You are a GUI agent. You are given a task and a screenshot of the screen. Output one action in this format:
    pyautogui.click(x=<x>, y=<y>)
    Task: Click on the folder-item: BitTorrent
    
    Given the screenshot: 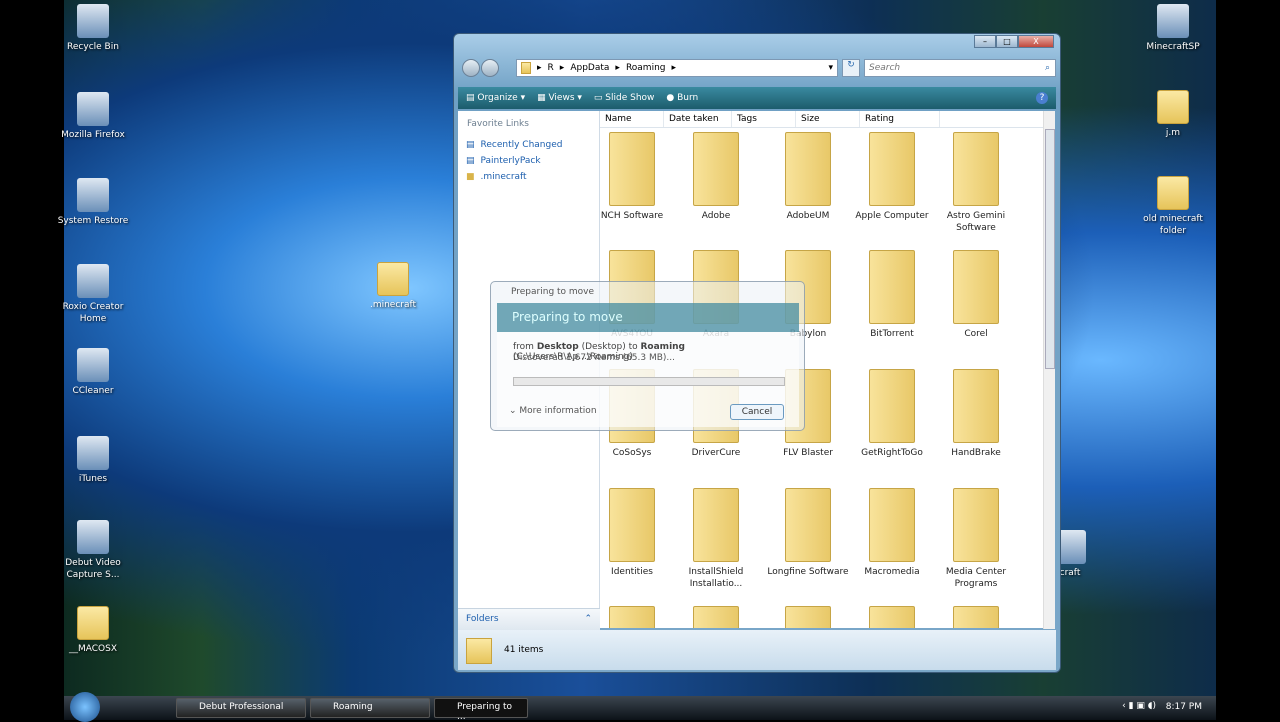 What is the action you would take?
    pyautogui.click(x=892, y=295)
    